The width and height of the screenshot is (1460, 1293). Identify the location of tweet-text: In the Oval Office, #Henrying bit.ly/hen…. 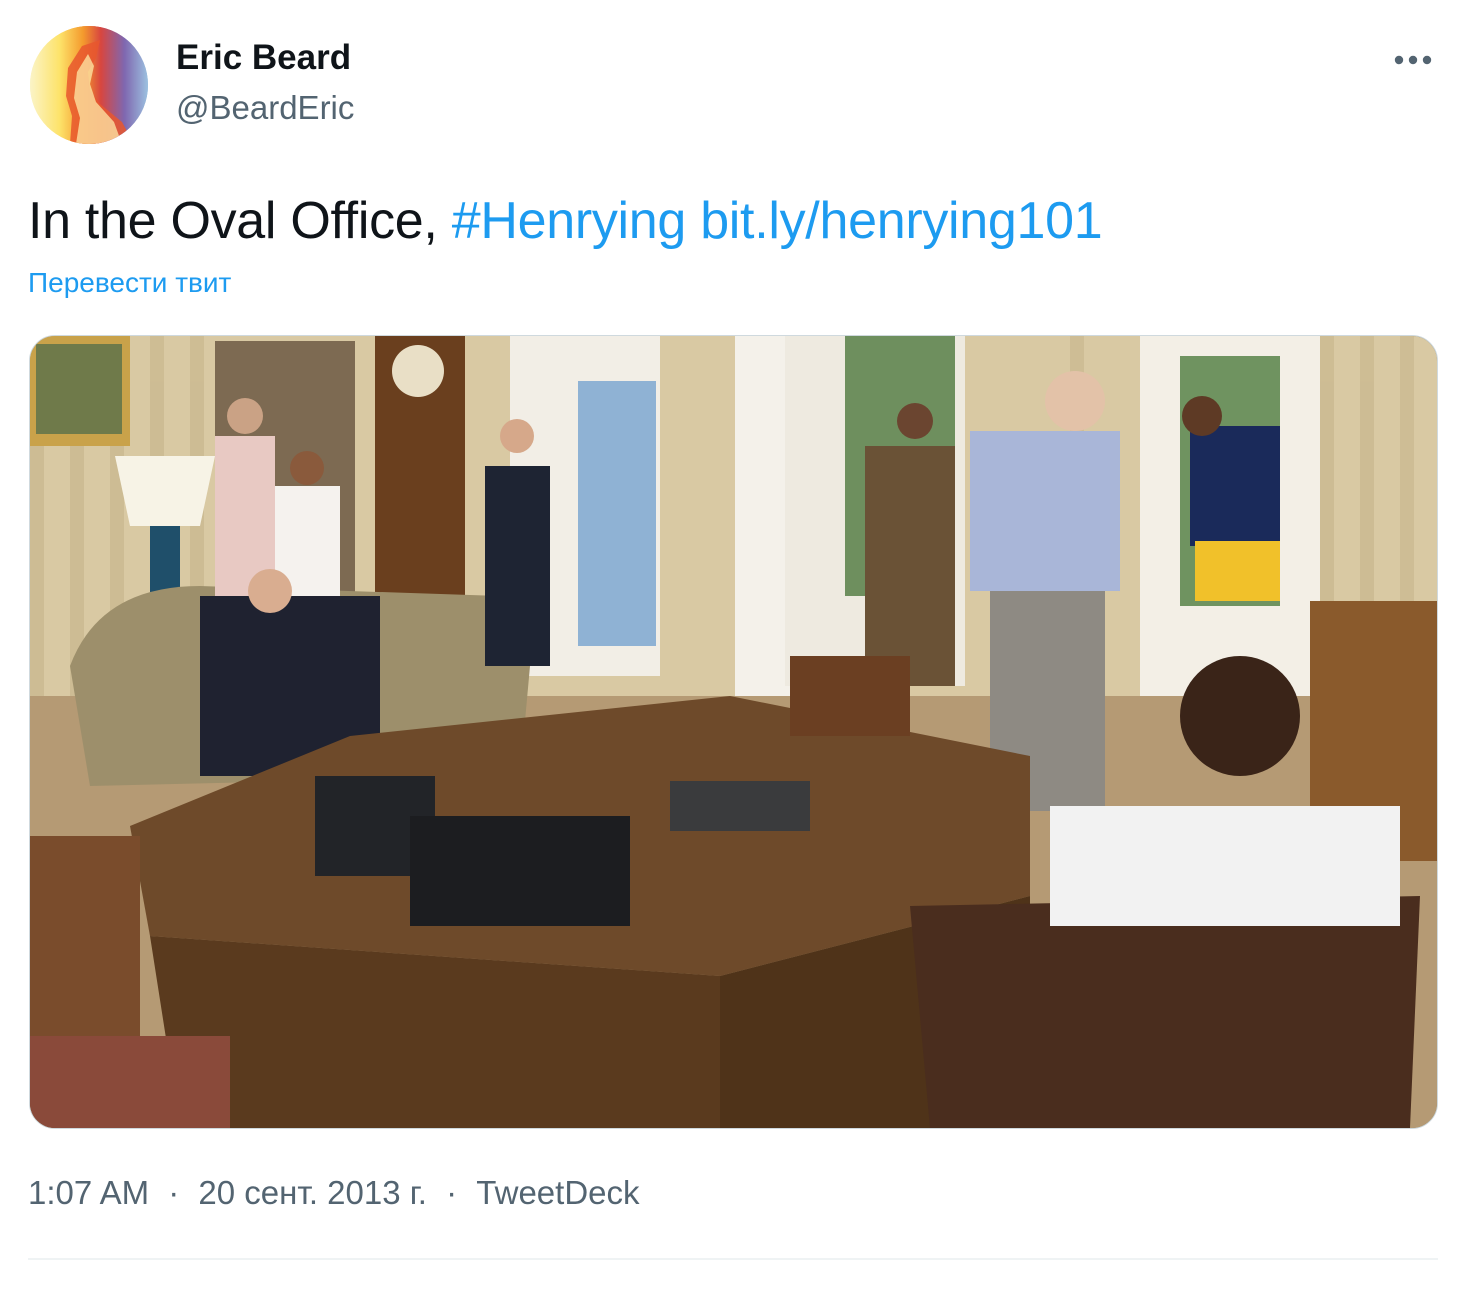
(565, 221).